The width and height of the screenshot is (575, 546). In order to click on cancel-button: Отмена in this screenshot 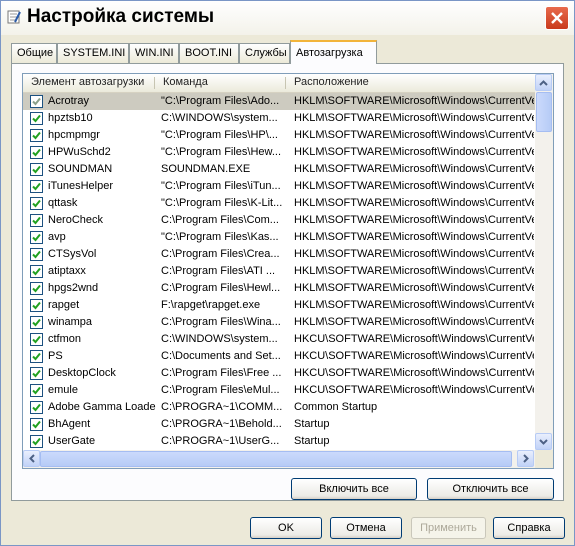, I will do `click(366, 528)`.